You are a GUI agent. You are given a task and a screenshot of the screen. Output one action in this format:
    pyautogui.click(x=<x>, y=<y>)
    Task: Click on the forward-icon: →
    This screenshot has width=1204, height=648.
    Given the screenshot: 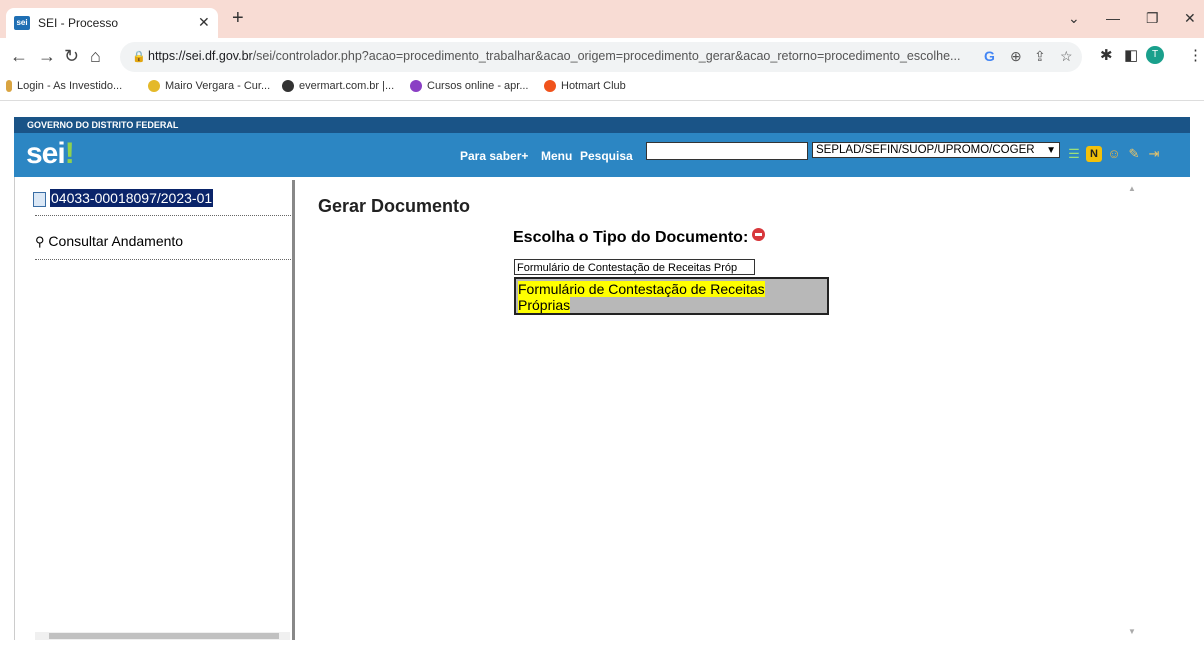 What is the action you would take?
    pyautogui.click(x=47, y=56)
    